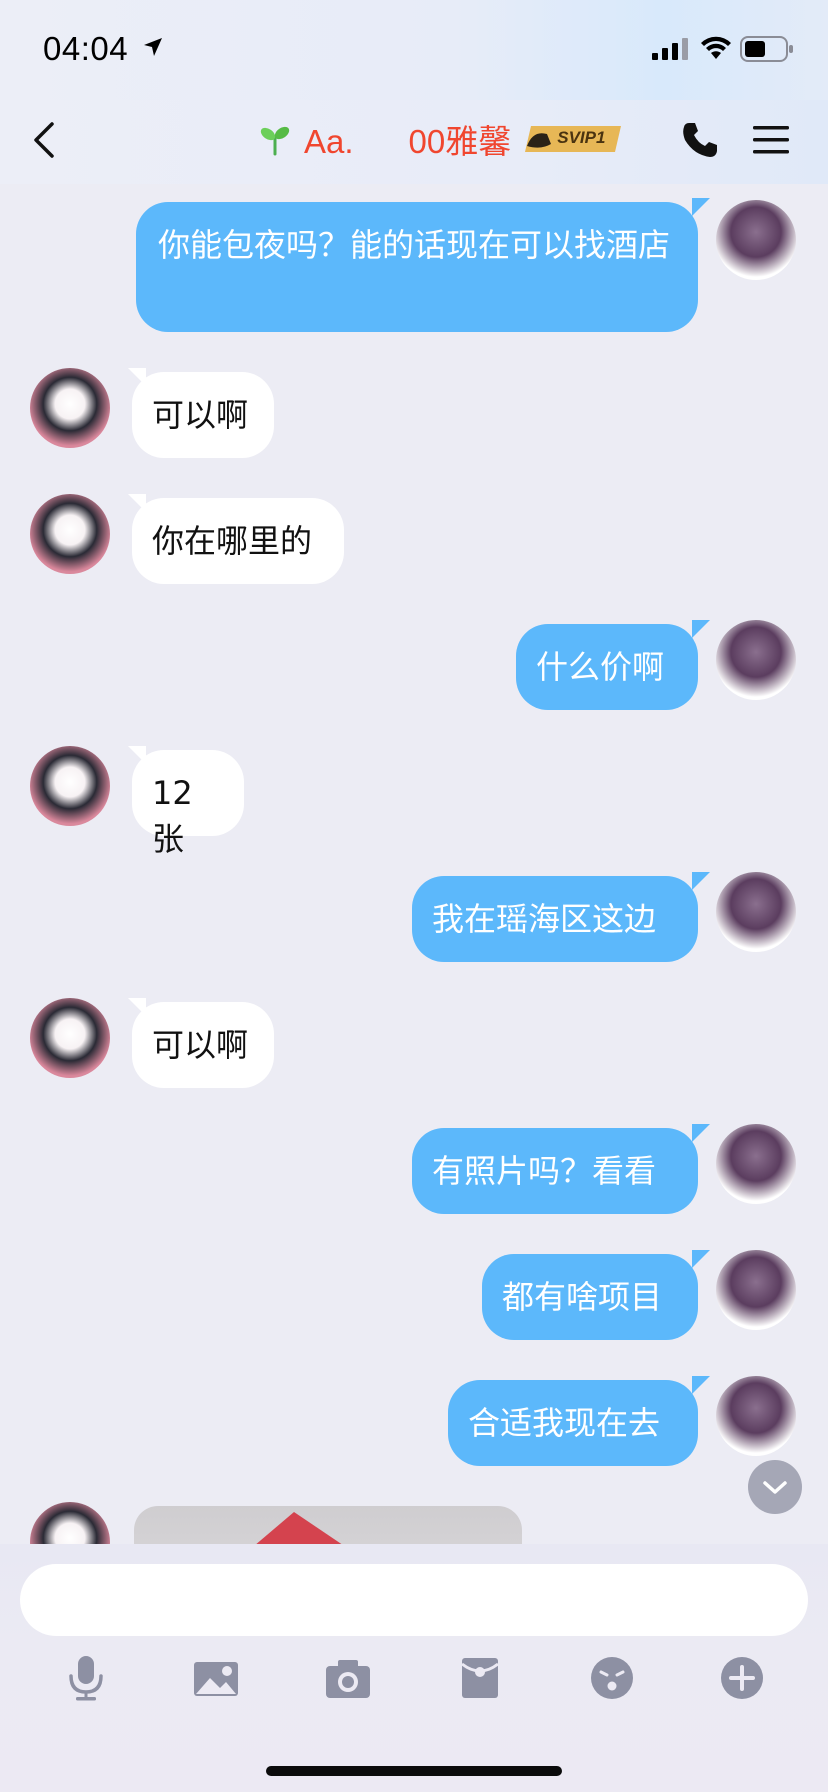 The image size is (828, 1792). I want to click on chevron-down-icon, so click(775, 1487).